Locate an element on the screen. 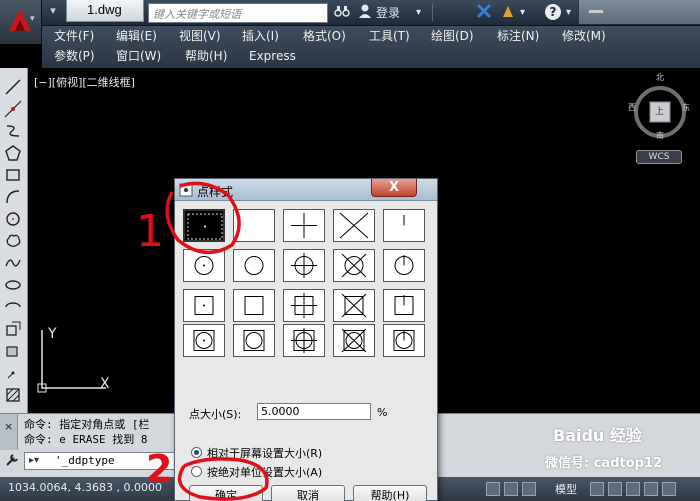 This screenshot has height=501, width=700. point-style-square-tick is located at coordinates (404, 305).